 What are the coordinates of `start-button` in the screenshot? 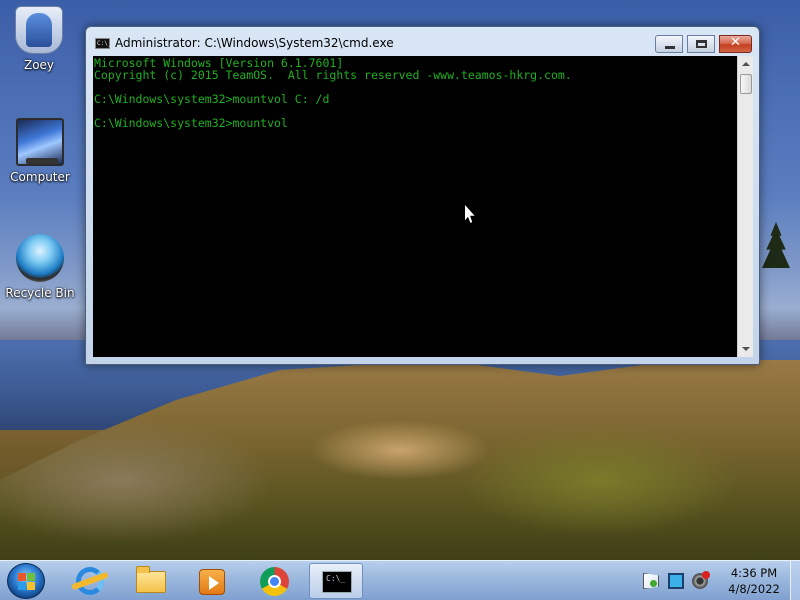 It's located at (26, 581).